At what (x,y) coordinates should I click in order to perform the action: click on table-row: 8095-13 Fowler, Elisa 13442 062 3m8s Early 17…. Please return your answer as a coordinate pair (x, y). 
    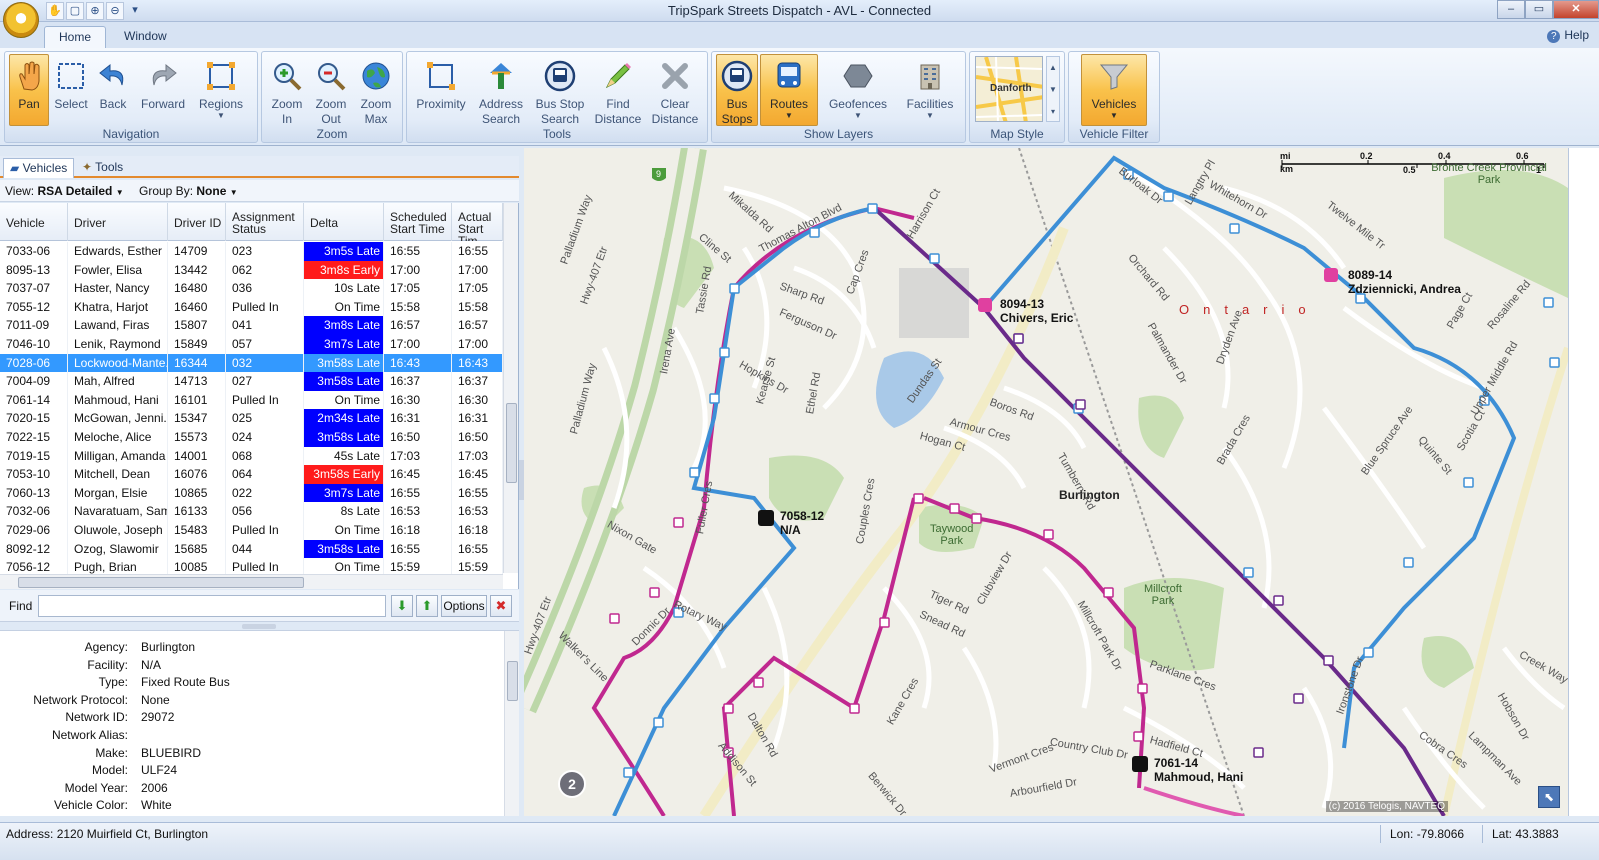
    Looking at the image, I should click on (251, 270).